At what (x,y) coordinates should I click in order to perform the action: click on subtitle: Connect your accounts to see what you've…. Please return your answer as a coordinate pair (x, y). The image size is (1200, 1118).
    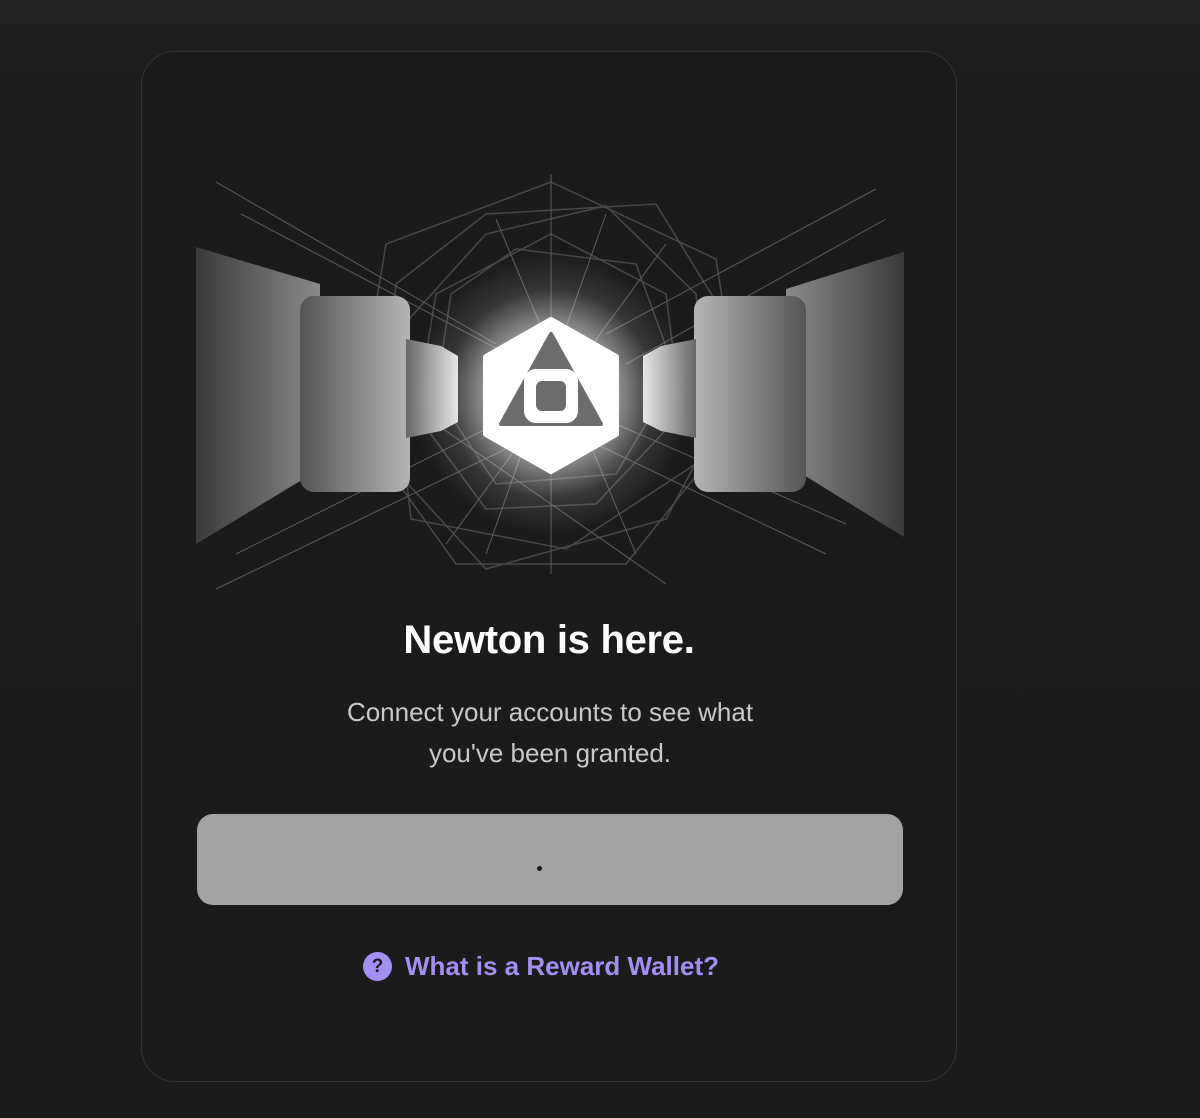
    Looking at the image, I should click on (550, 733).